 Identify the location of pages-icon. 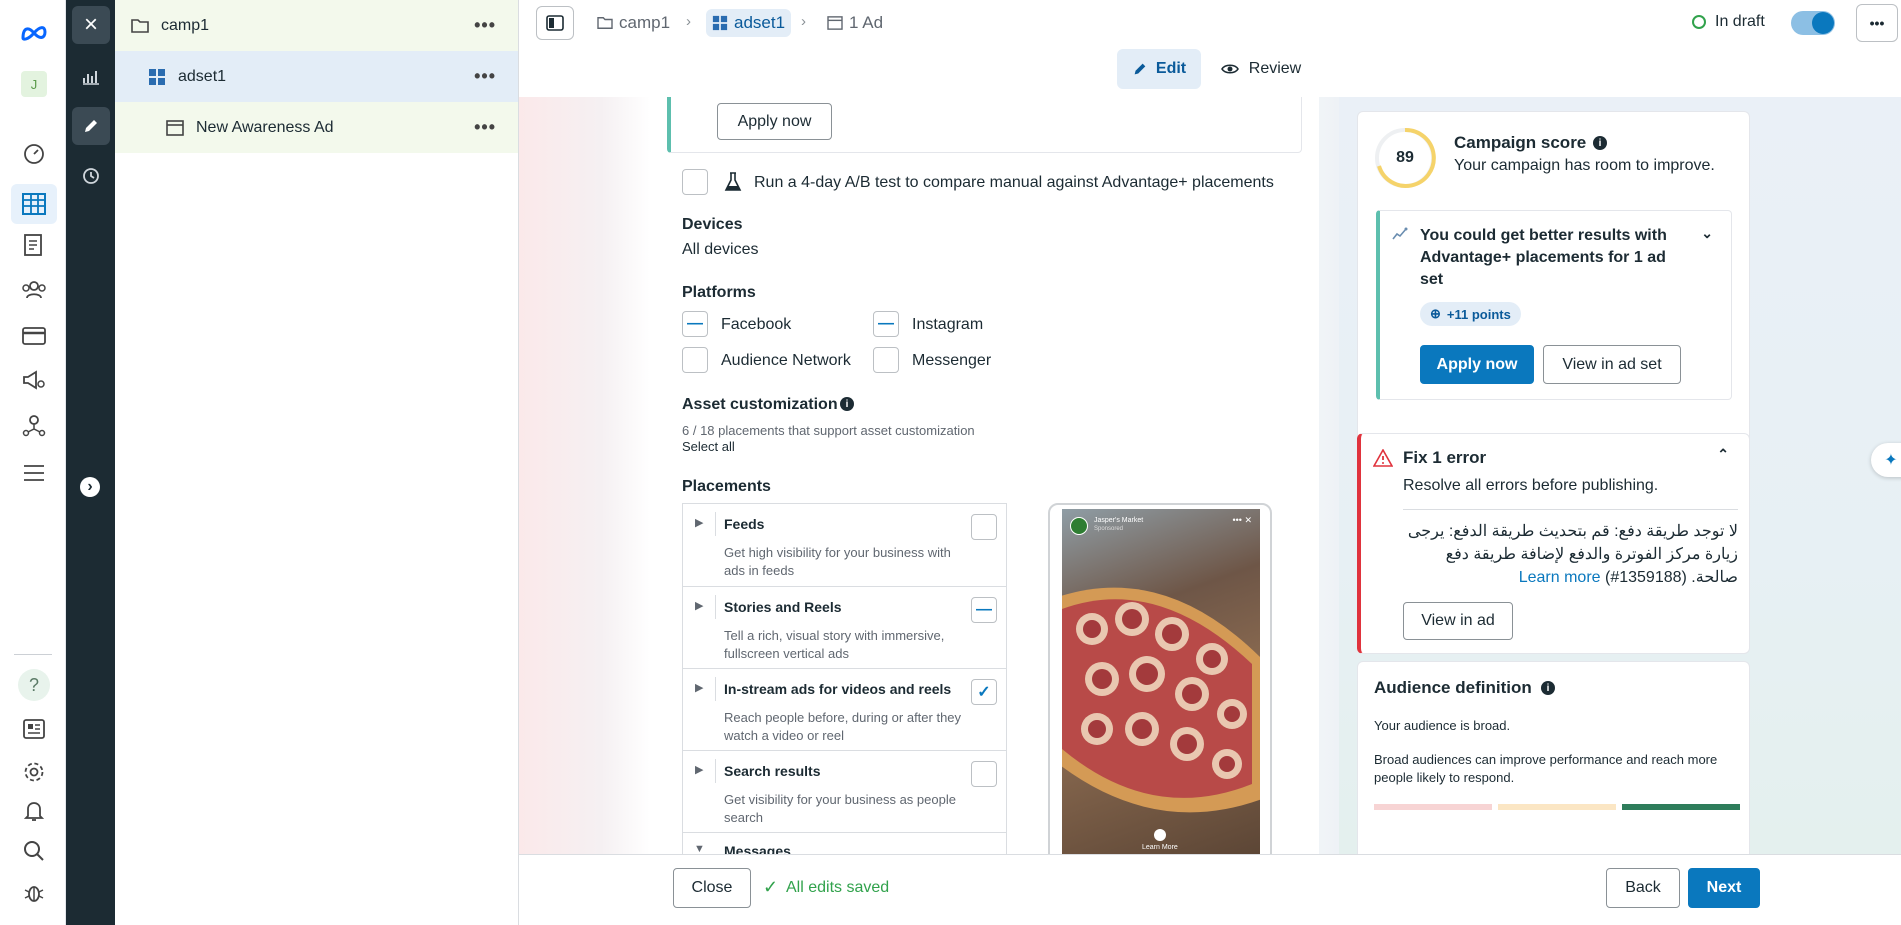
(34, 245).